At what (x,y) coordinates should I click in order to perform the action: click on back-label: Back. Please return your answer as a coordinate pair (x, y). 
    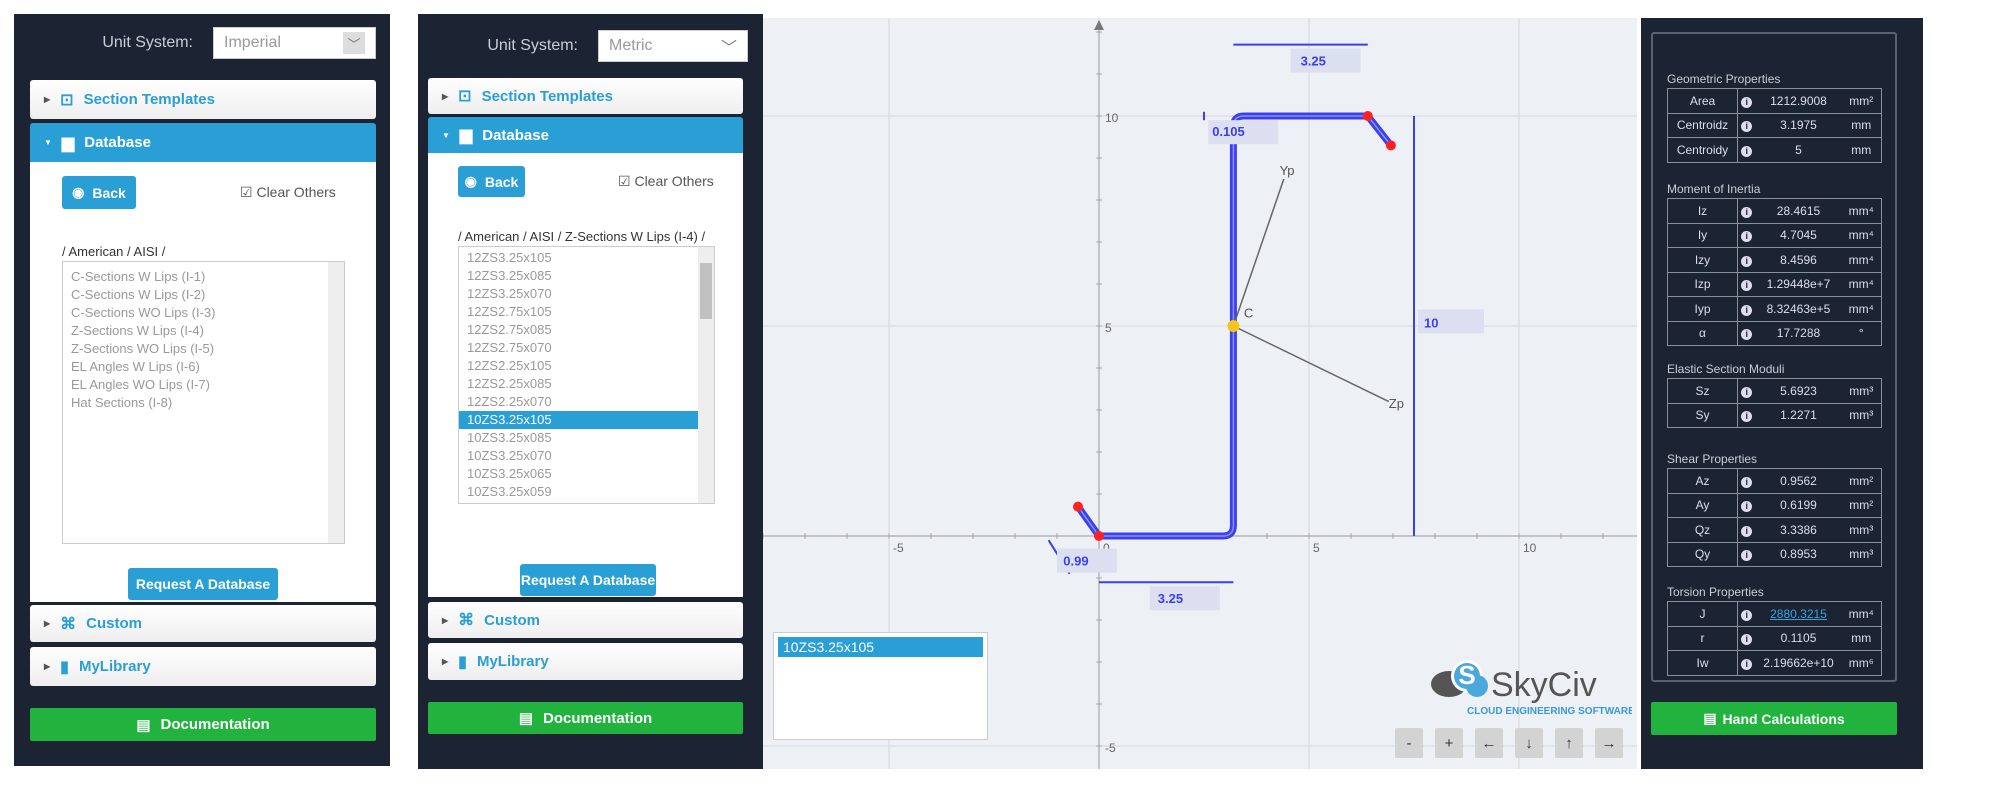
    Looking at the image, I should click on (109, 192).